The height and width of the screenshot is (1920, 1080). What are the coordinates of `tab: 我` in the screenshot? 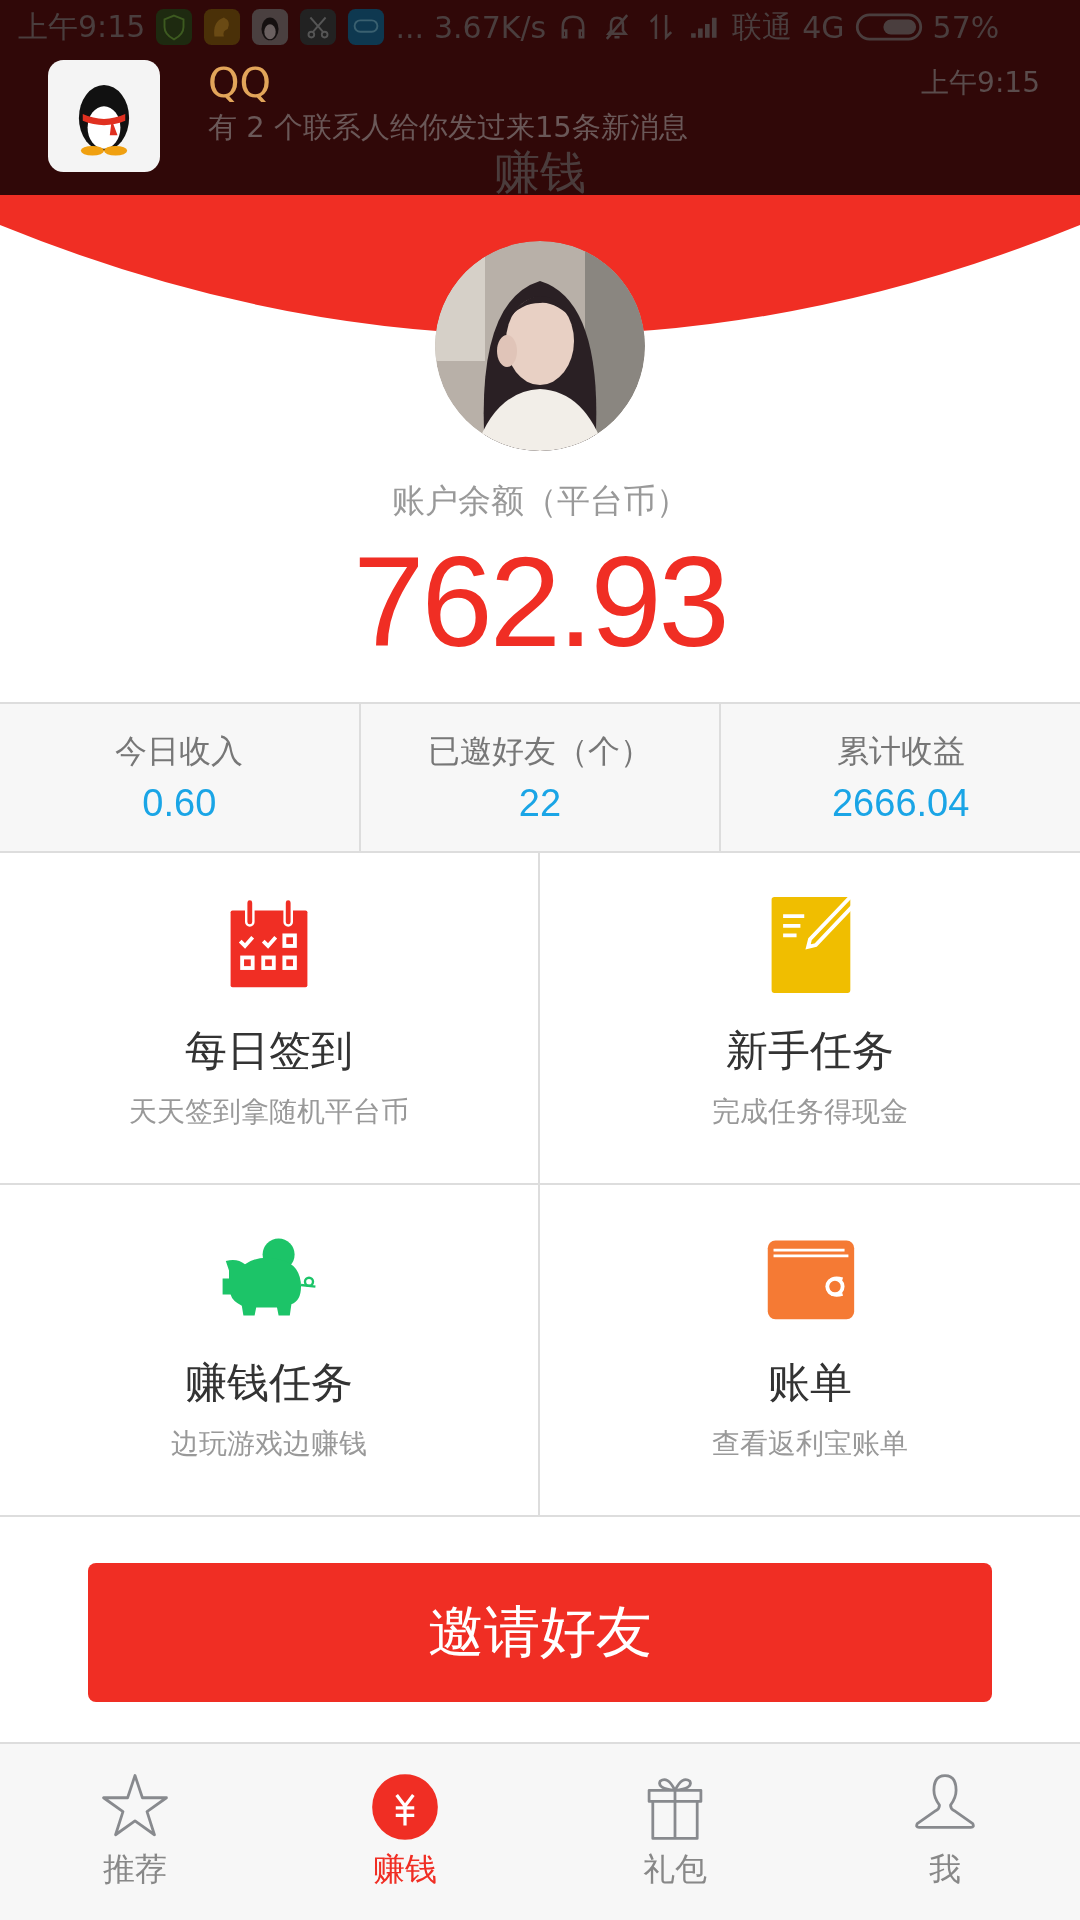 It's located at (945, 1832).